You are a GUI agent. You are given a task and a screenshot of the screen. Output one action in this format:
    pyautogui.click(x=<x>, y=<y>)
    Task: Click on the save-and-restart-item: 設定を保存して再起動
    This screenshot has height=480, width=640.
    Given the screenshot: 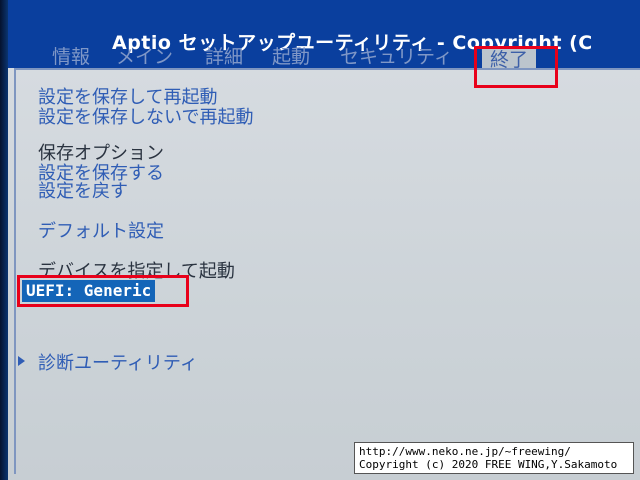 What is the action you would take?
    pyautogui.click(x=127, y=98)
    